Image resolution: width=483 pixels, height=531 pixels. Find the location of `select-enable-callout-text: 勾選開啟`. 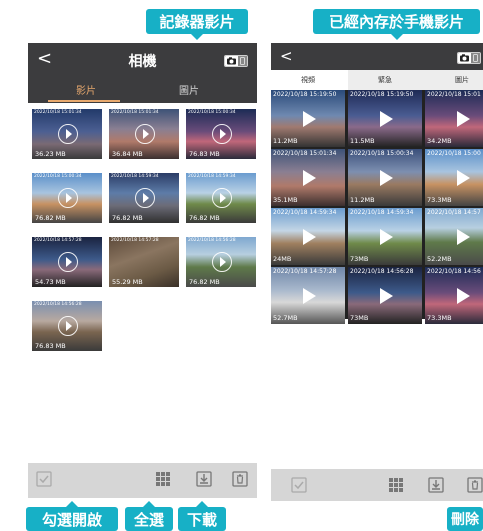

select-enable-callout-text: 勾選開啟 is located at coordinates (71, 519).